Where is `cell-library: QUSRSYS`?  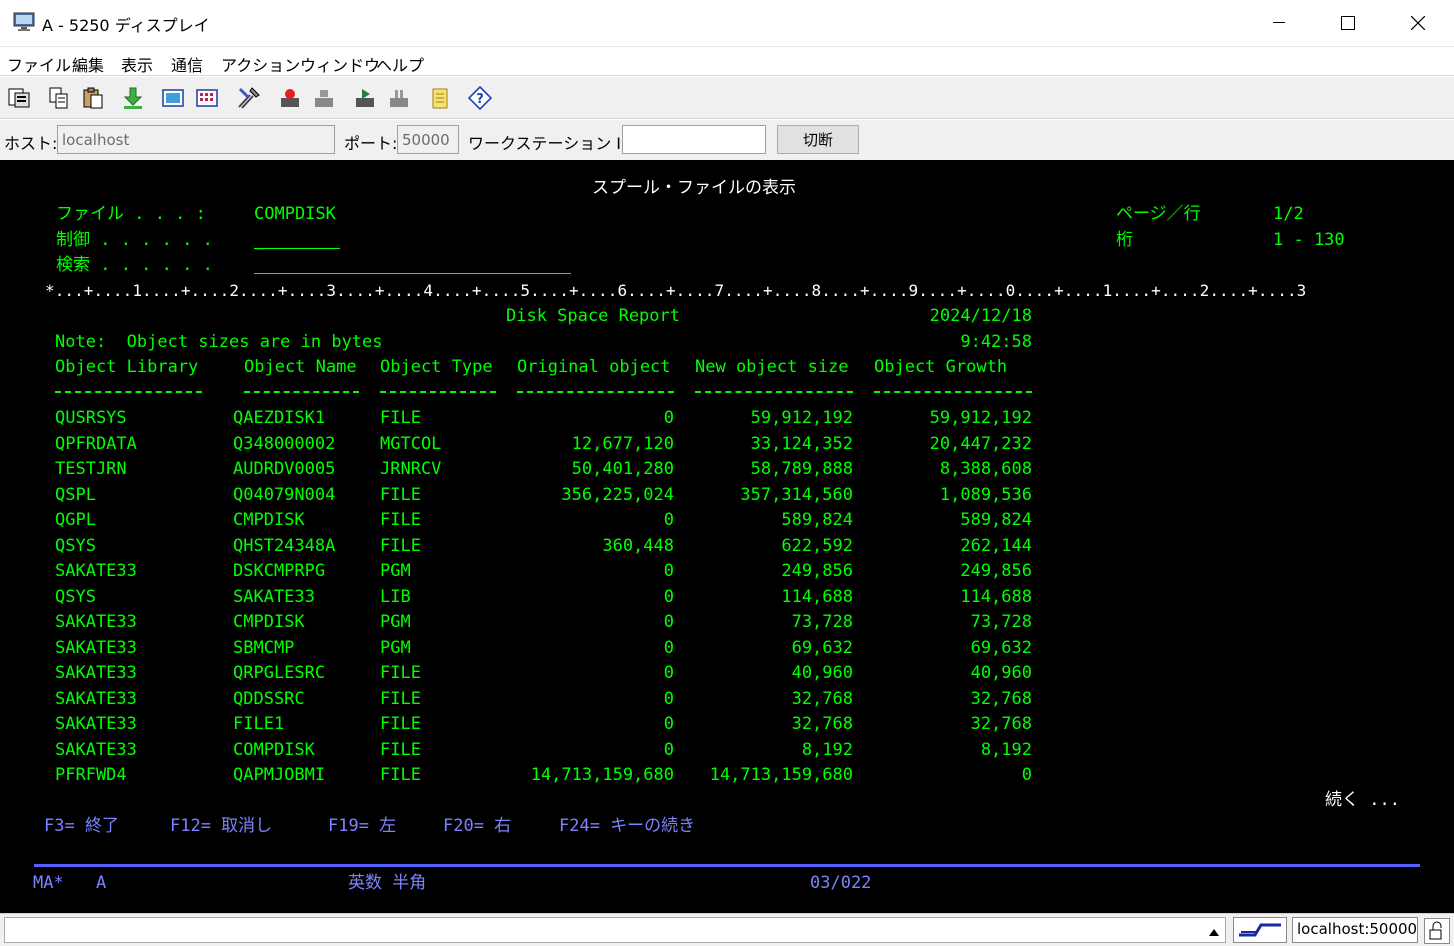 cell-library: QUSRSYS is located at coordinates (91, 418).